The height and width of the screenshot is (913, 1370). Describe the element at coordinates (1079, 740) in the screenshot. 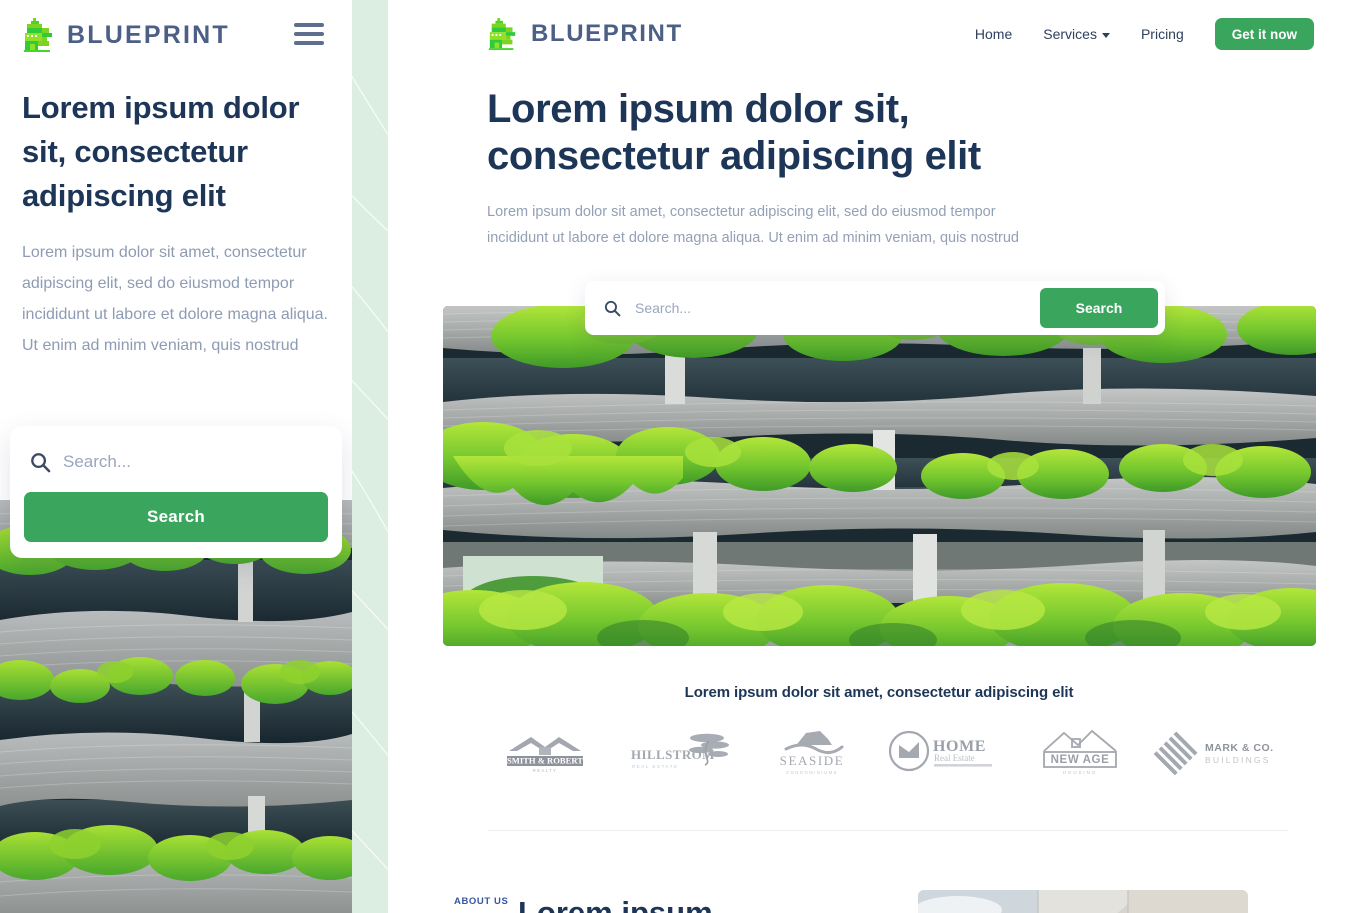

I see `mountain-house-icon` at that location.